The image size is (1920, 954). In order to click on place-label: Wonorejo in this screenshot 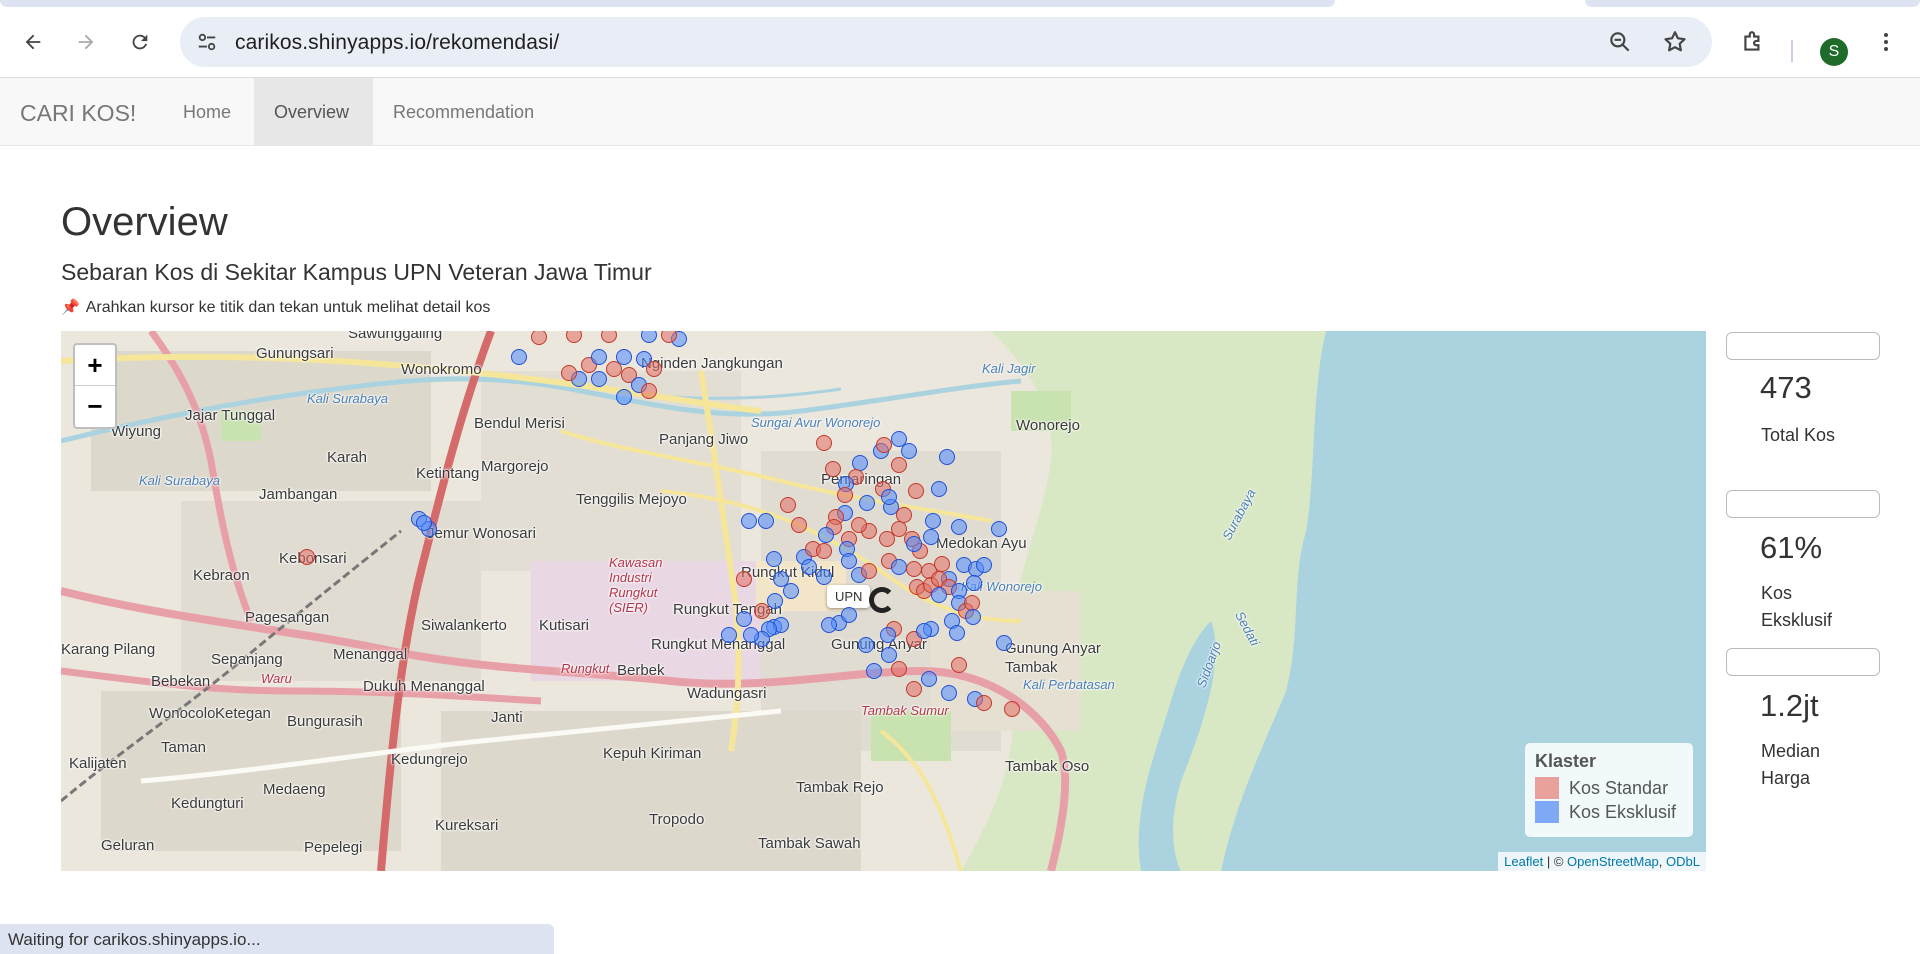, I will do `click(1048, 425)`.